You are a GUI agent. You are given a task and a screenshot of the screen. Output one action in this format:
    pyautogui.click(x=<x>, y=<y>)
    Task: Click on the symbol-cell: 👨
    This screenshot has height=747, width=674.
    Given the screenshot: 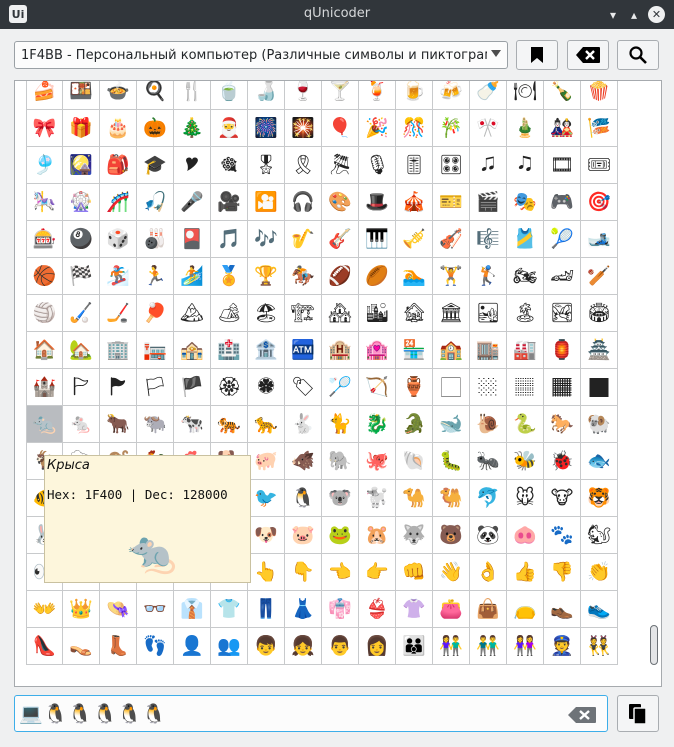 What is the action you would take?
    pyautogui.click(x=340, y=646)
    